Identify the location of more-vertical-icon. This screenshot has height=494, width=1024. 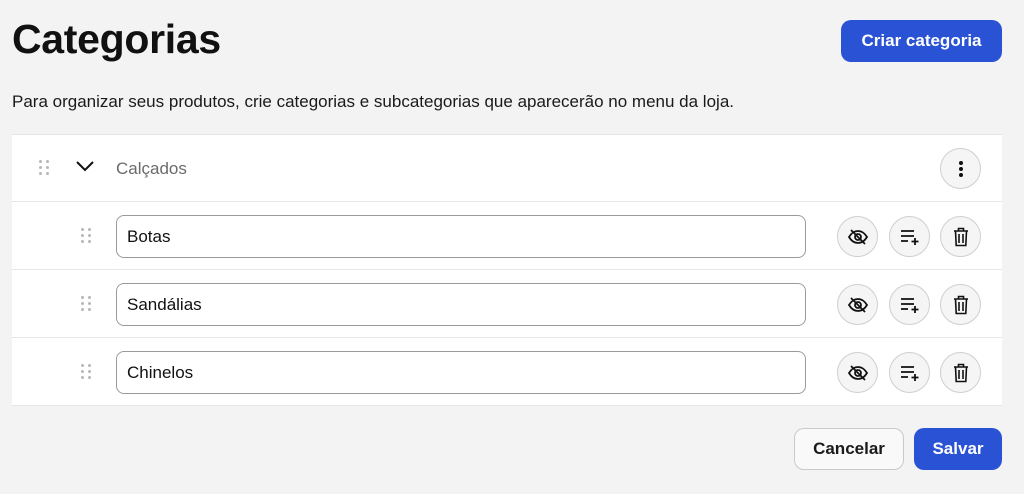
(961, 169).